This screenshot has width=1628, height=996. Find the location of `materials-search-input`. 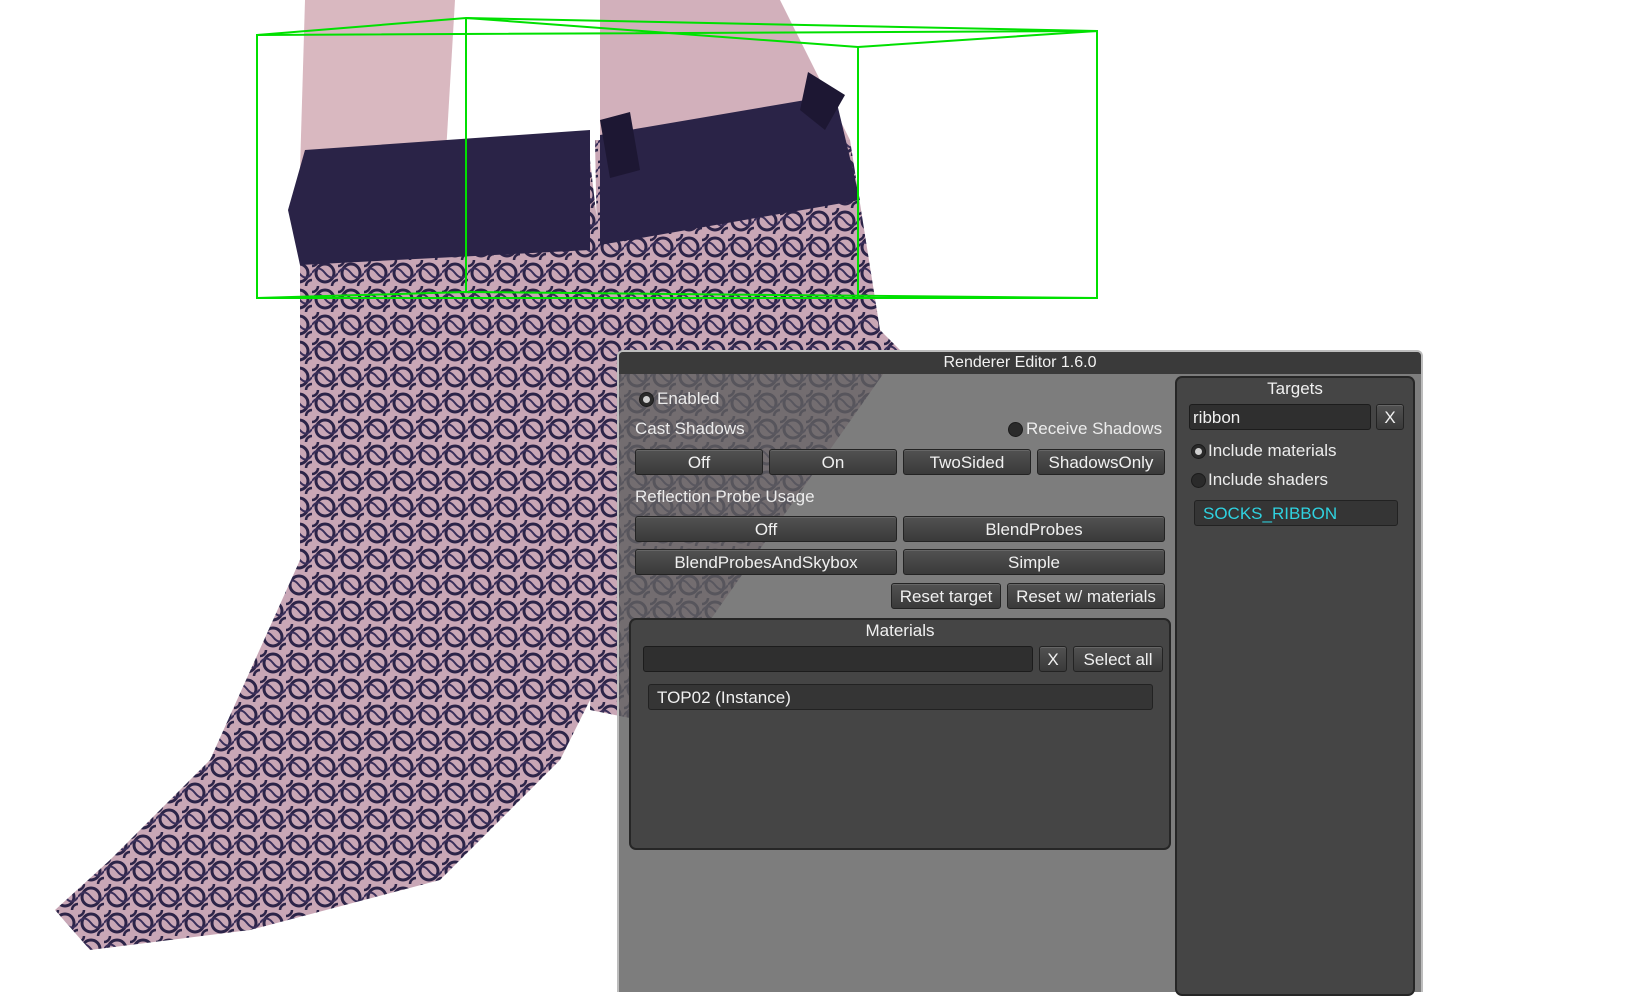

materials-search-input is located at coordinates (838, 659).